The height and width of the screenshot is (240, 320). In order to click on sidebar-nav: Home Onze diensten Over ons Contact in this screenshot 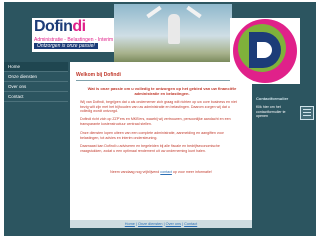, I will do `click(36, 82)`.